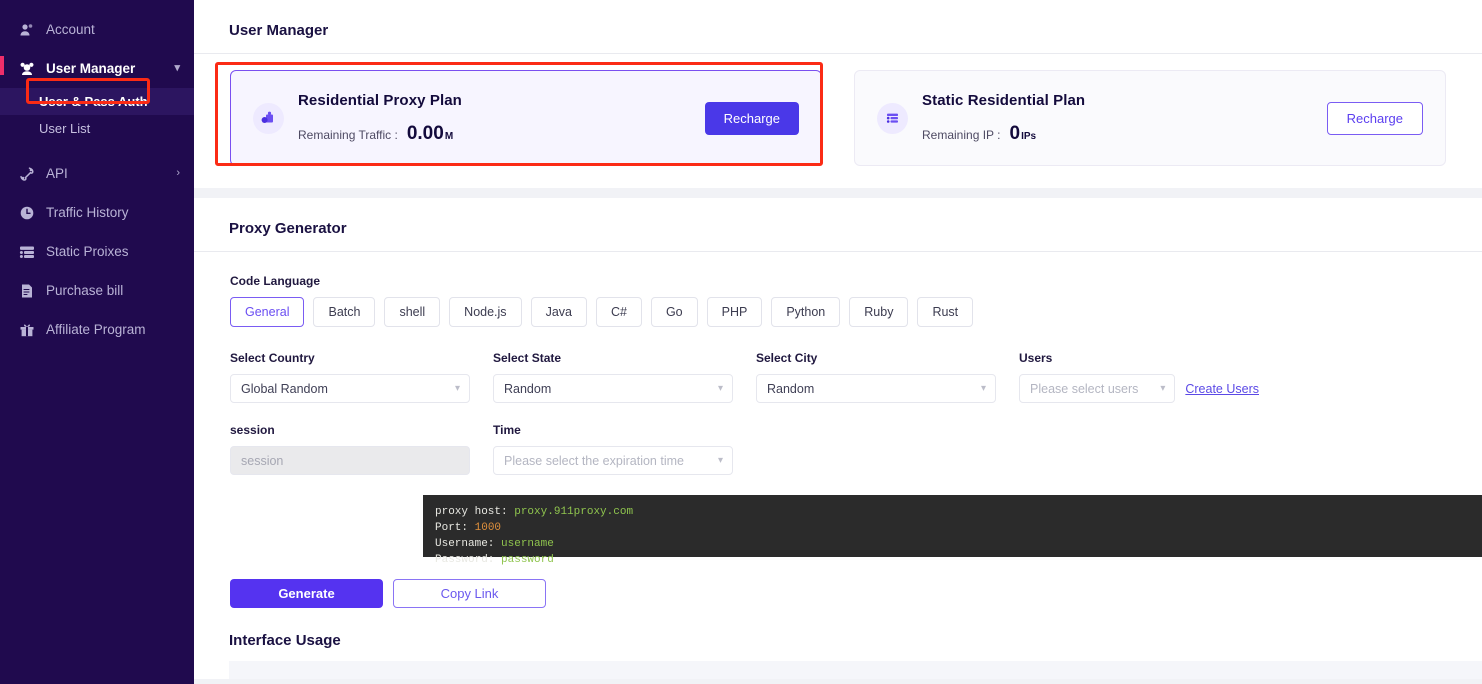 This screenshot has width=1482, height=684. I want to click on server-icon, so click(27, 252).